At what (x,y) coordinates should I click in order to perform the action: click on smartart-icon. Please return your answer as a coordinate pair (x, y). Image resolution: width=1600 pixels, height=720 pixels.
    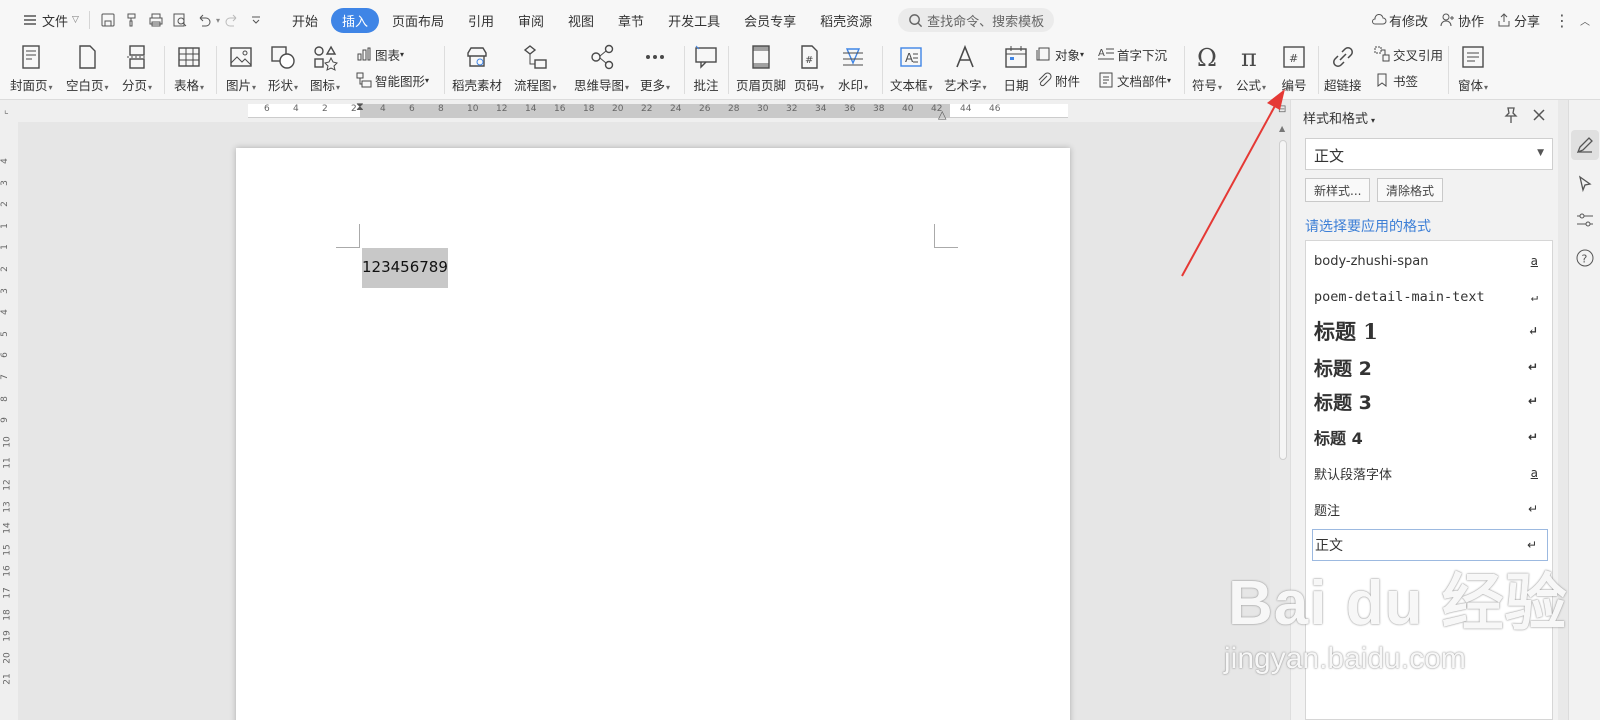
    Looking at the image, I should click on (364, 80).